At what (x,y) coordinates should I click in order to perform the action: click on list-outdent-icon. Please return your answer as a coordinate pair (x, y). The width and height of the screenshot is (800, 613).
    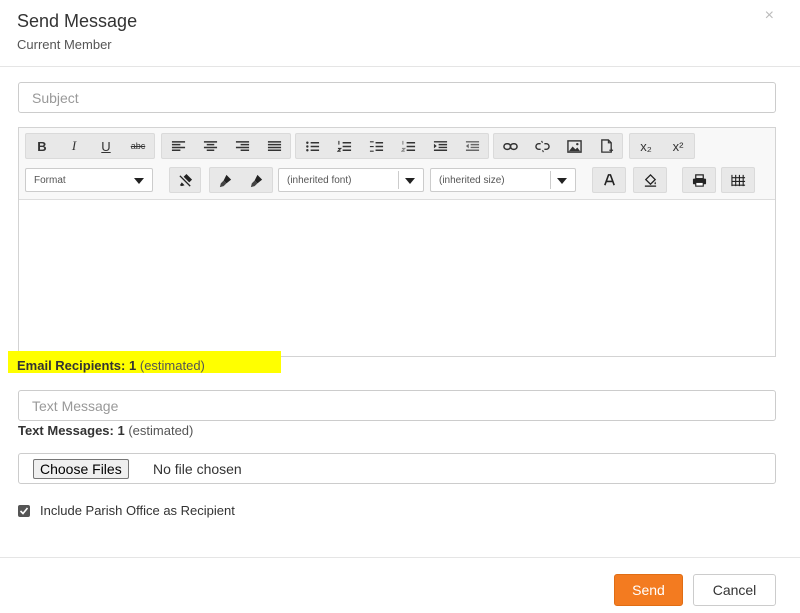
    Looking at the image, I should click on (376, 146).